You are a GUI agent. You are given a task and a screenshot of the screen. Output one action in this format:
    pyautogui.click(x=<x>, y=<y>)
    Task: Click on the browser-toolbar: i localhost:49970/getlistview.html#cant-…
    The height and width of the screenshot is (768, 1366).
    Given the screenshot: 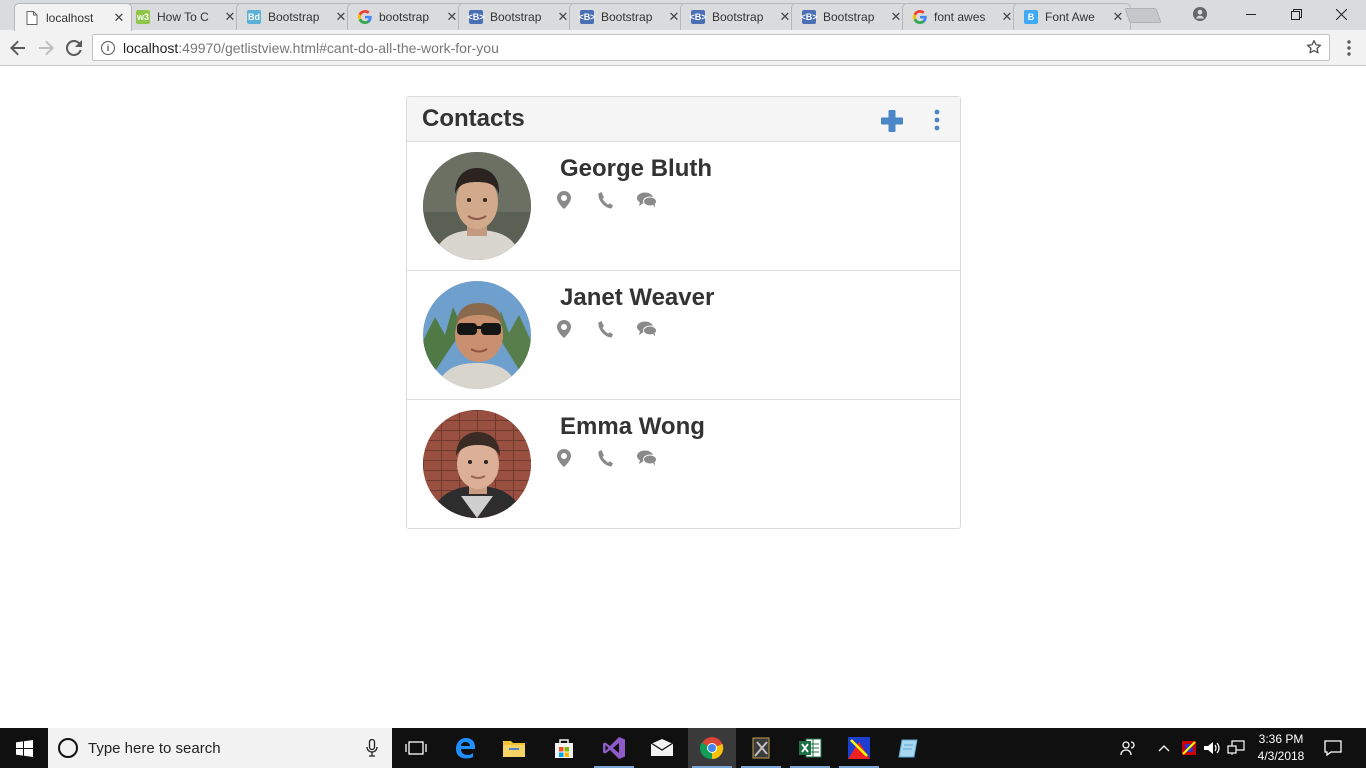 What is the action you would take?
    pyautogui.click(x=683, y=48)
    